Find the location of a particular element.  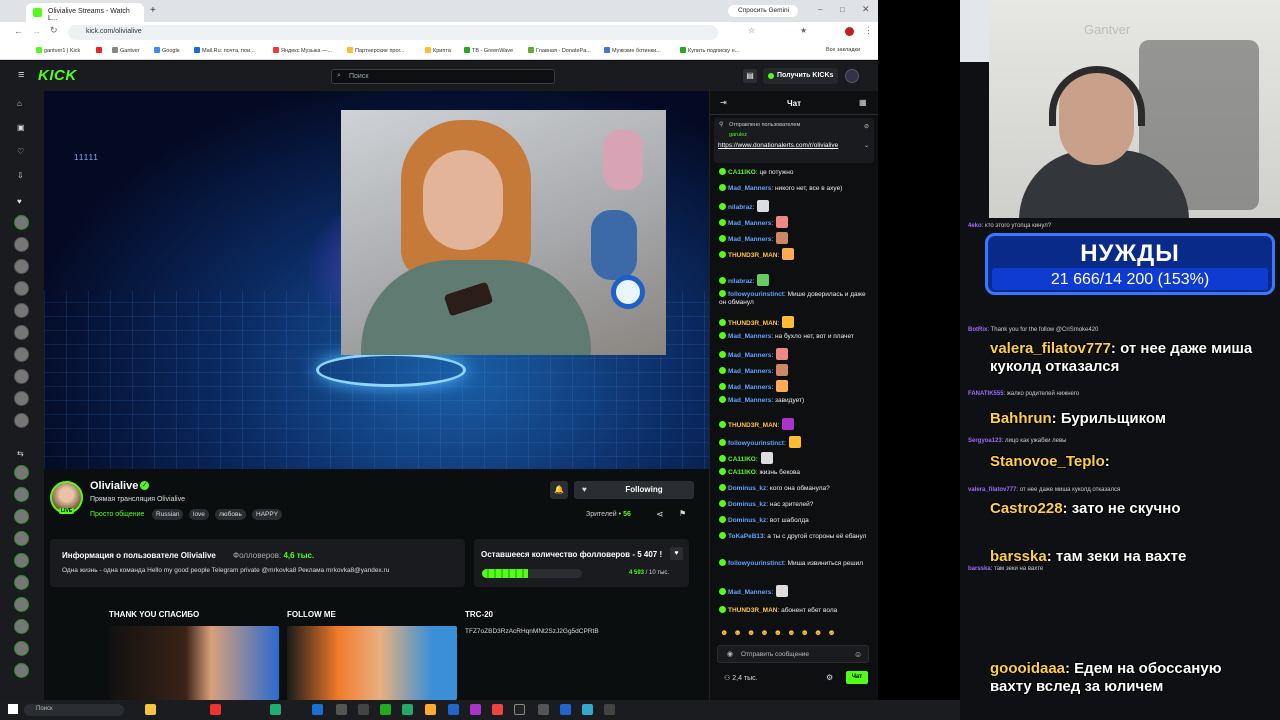

report-flag-icon: ⚑ is located at coordinates (682, 513).